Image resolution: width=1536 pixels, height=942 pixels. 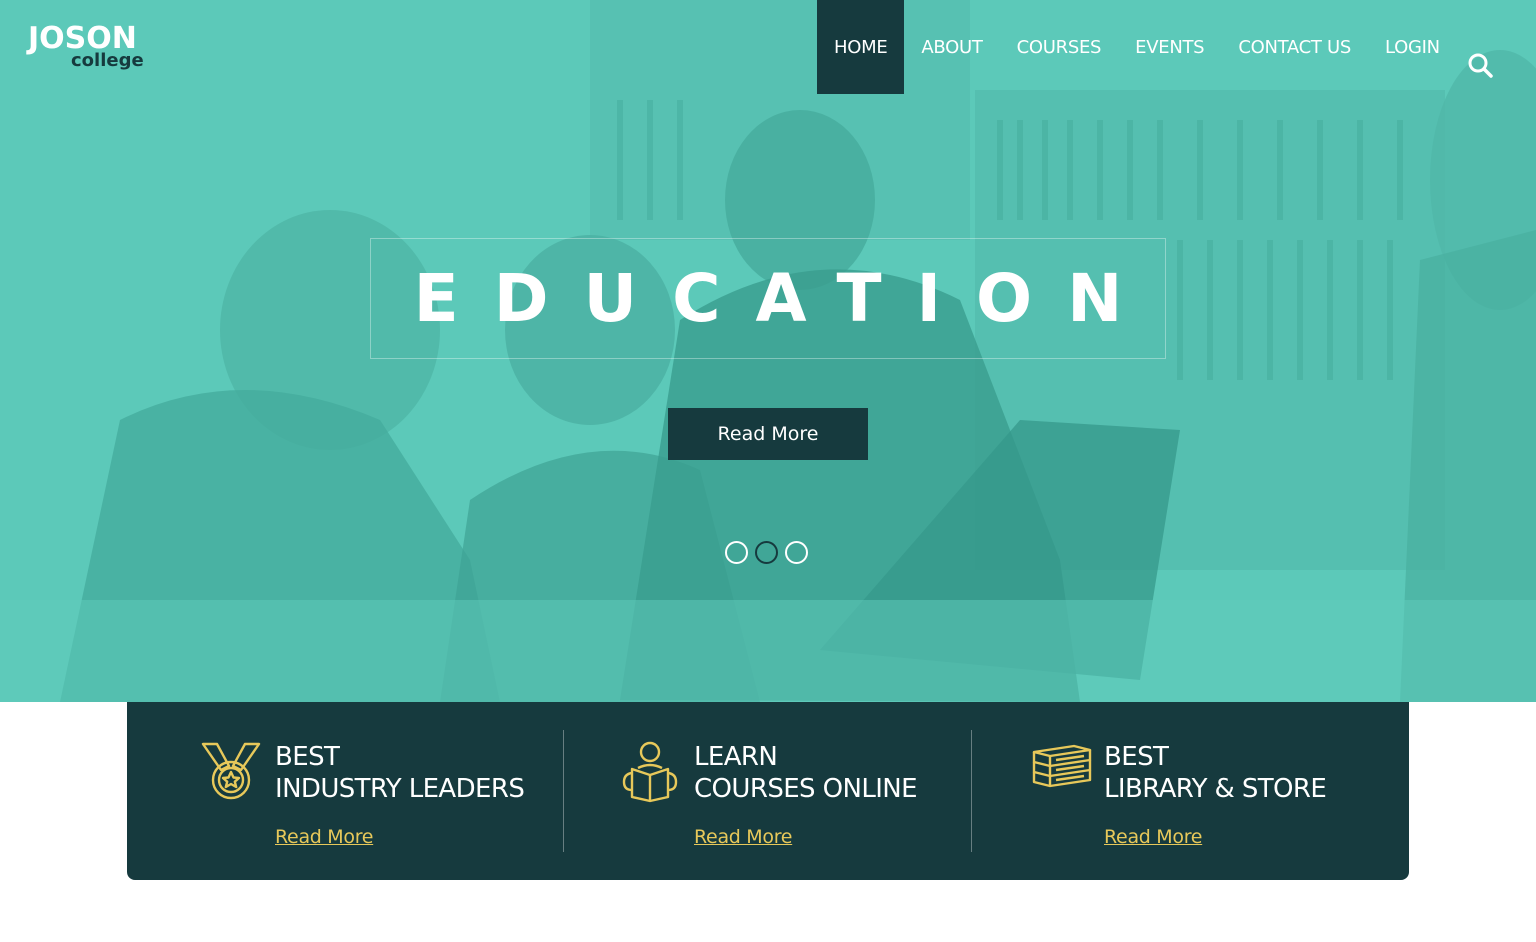 I want to click on feature-library-store: BEST LIBRARY & STORE Read More, so click(x=1190, y=791).